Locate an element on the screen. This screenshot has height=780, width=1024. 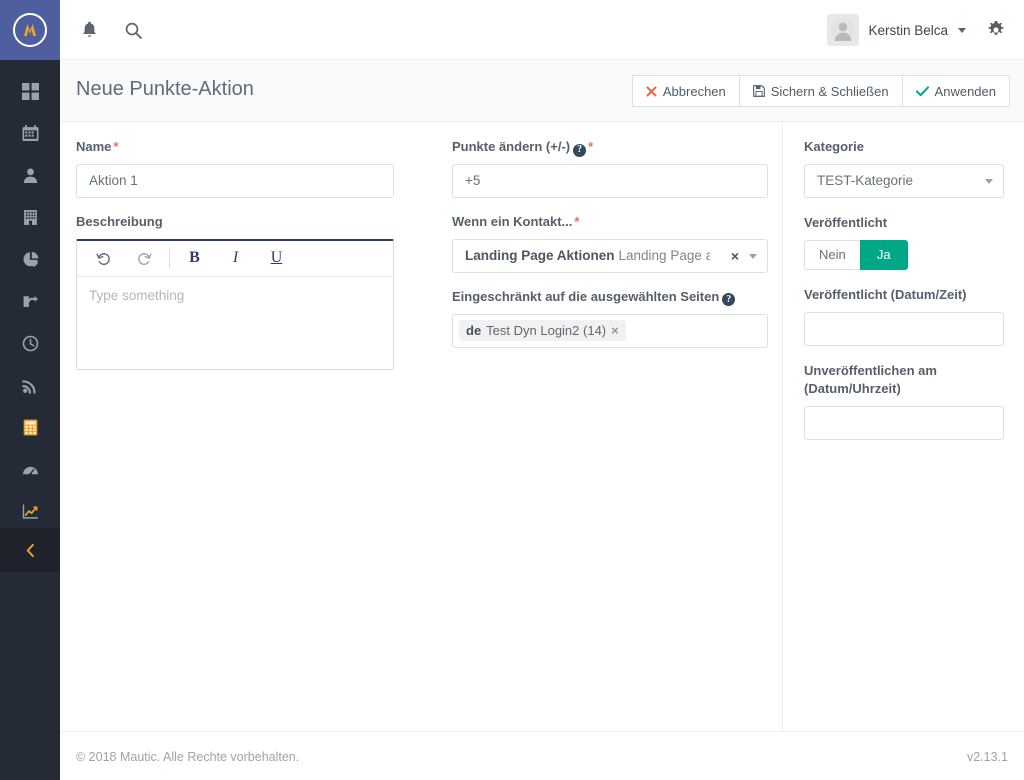
tag-item: de Test Dyn Login2 (14) × is located at coordinates (542, 331).